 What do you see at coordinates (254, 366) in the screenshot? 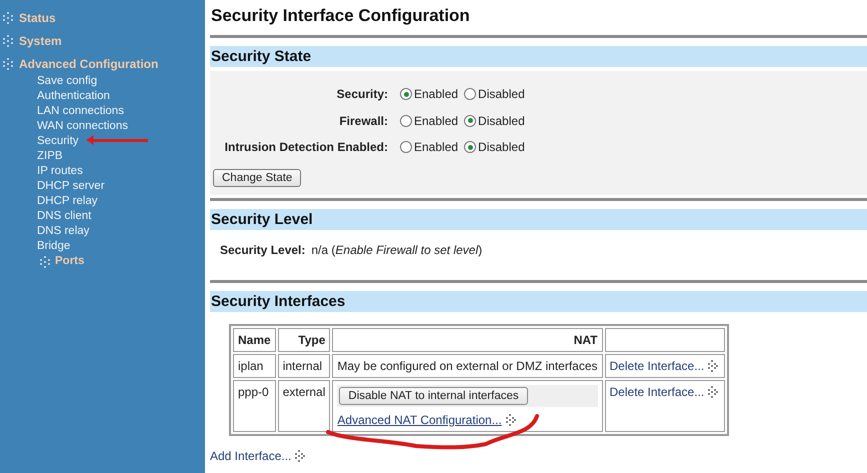
I see `table-cell: iplan` at bounding box center [254, 366].